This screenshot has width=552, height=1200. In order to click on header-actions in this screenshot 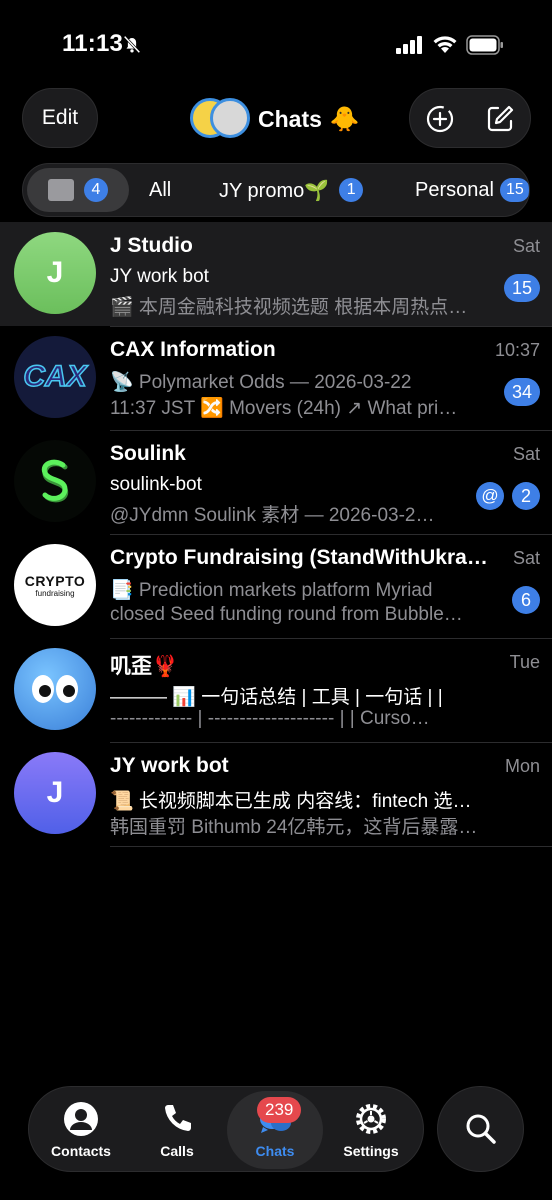, I will do `click(470, 118)`.